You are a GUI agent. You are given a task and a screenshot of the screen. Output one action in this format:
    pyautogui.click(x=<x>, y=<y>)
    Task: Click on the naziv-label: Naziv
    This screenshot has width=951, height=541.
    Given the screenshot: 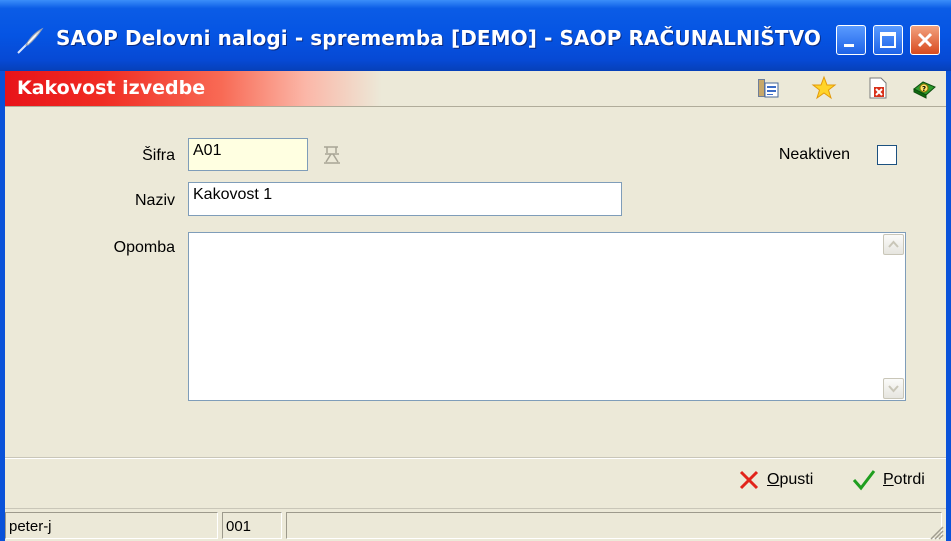 What is the action you would take?
    pyautogui.click(x=154, y=200)
    